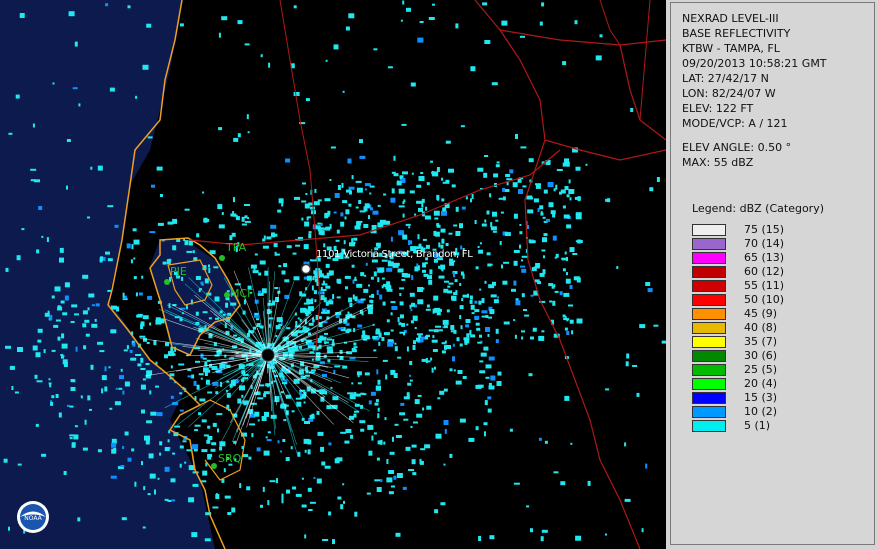 This screenshot has height=549, width=878. What do you see at coordinates (737, 147) in the screenshot?
I see `info-elev-angle: ELEV ANGLE: 0.50 °` at bounding box center [737, 147].